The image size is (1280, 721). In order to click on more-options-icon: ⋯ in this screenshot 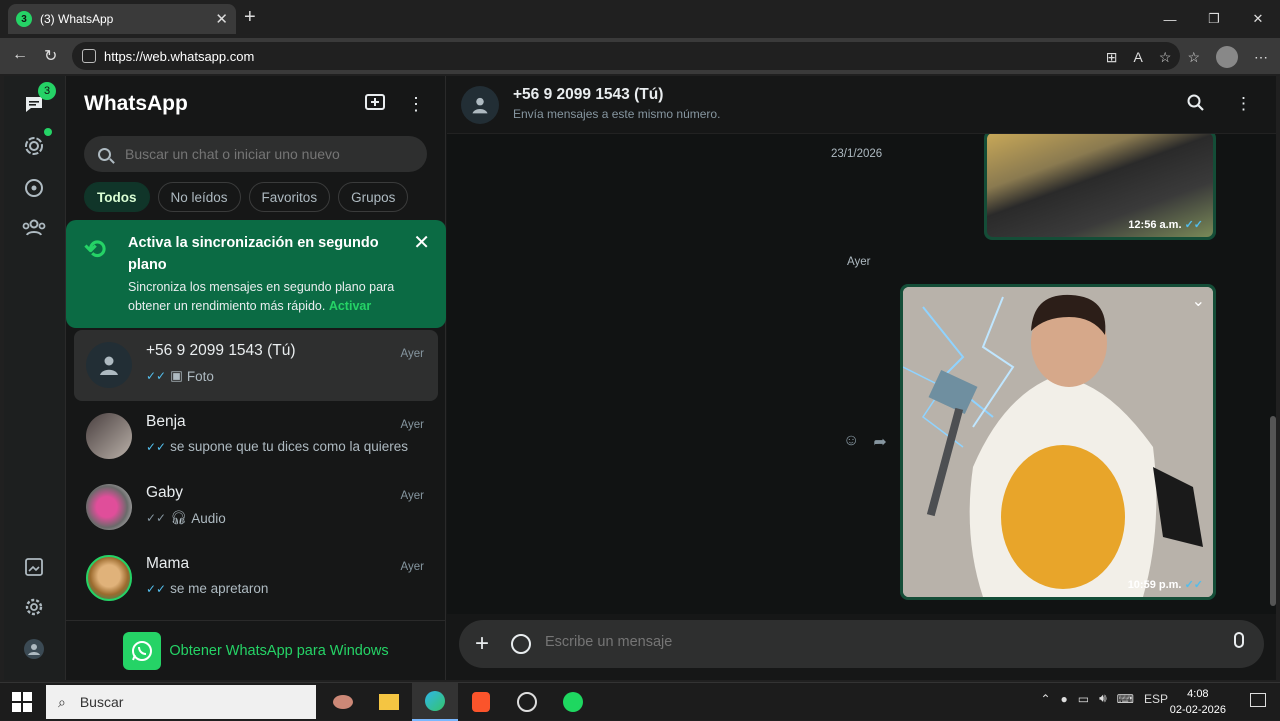, I will do `click(1261, 57)`.